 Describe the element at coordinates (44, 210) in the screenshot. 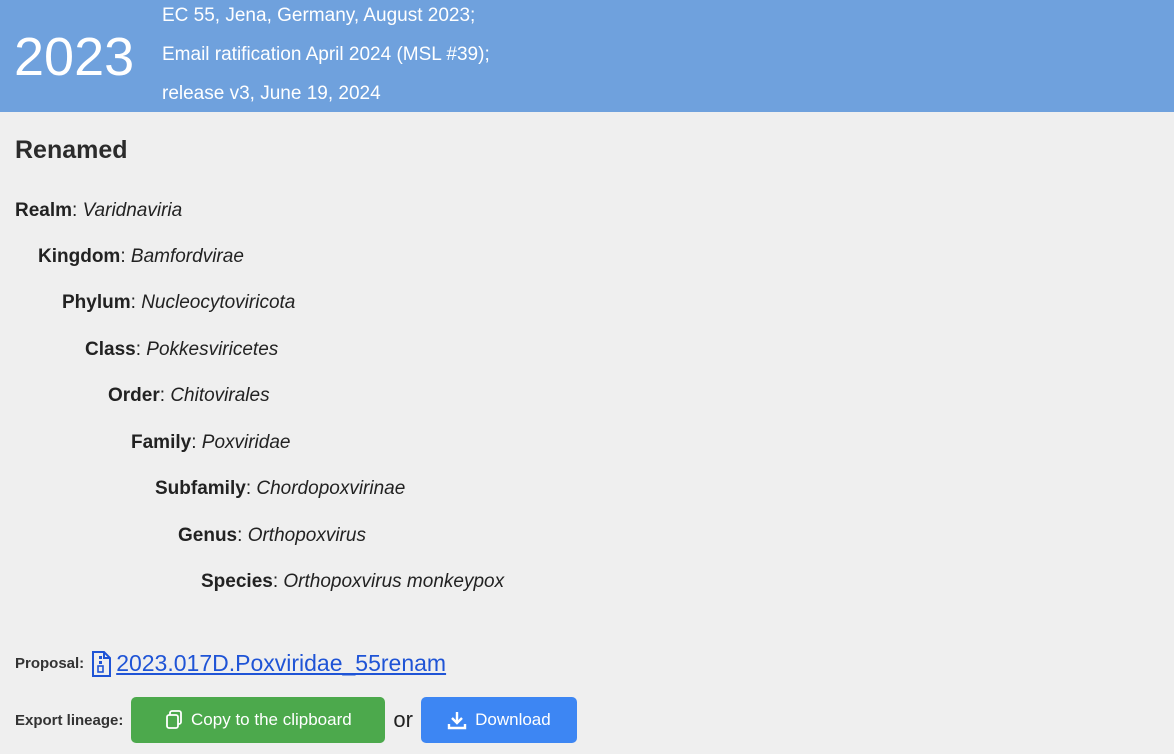

I see `rank-name: Realm` at that location.